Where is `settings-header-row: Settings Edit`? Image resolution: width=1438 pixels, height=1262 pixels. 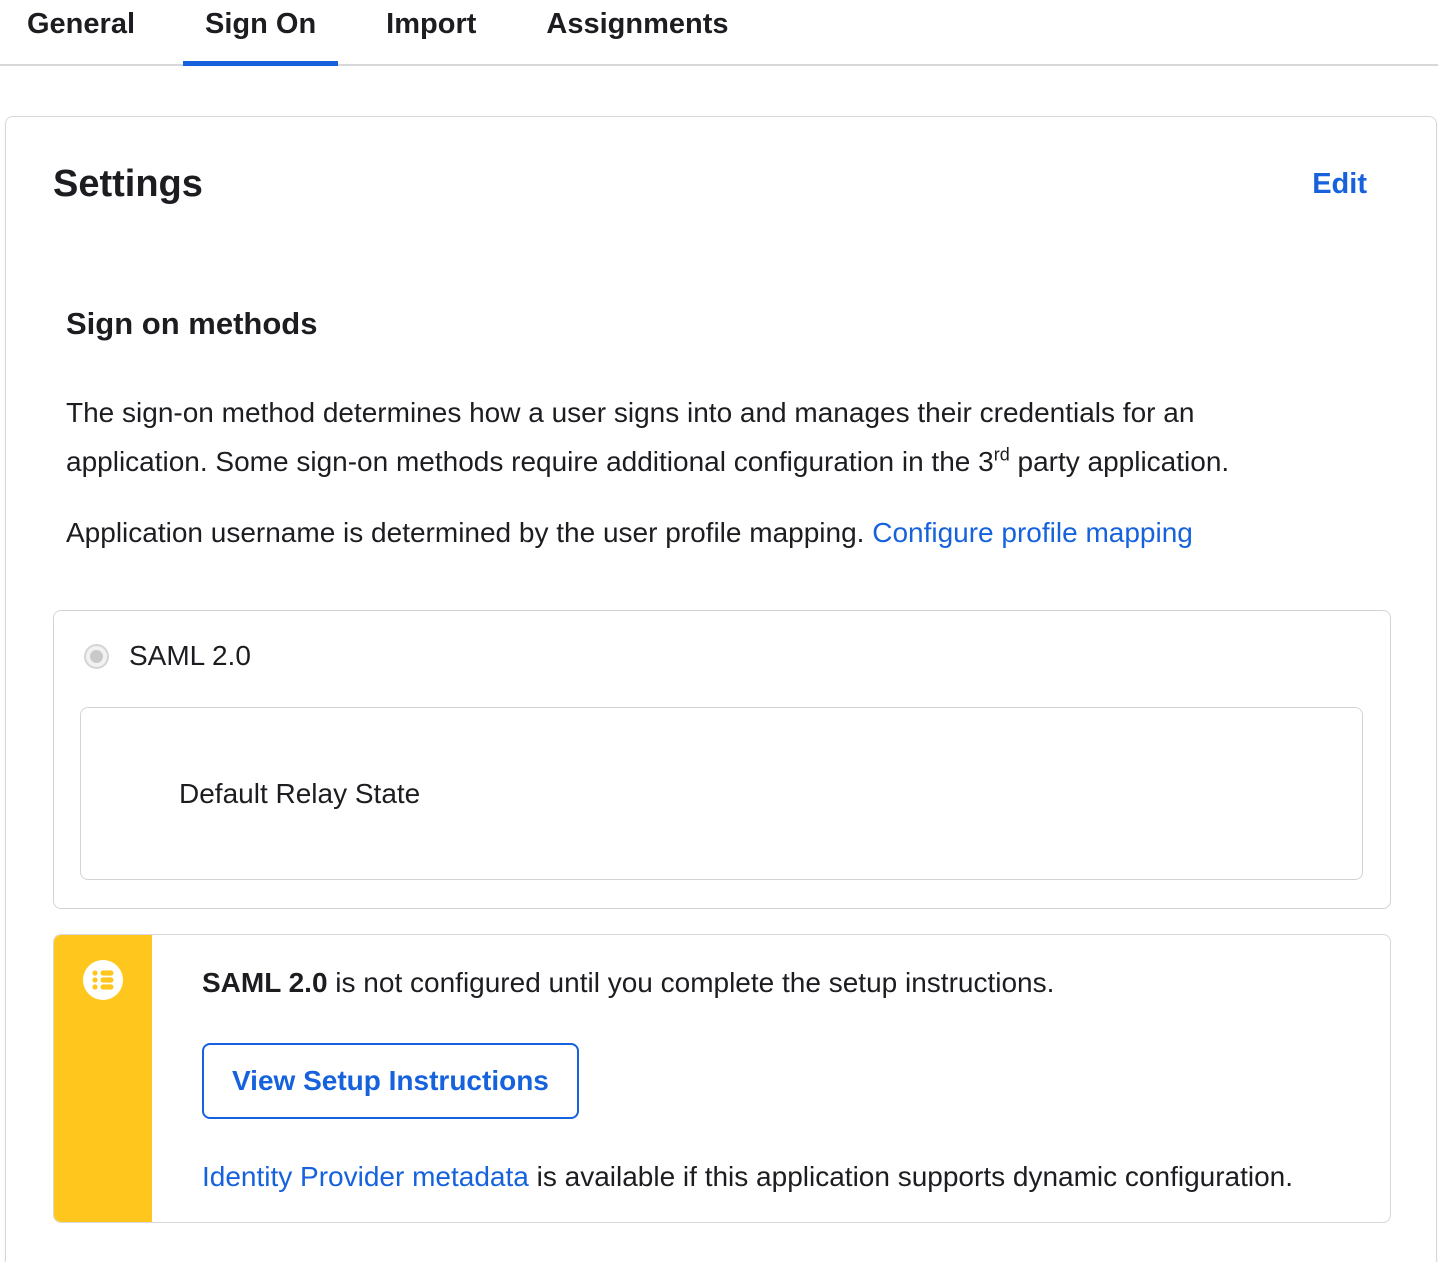 settings-header-row: Settings Edit is located at coordinates (722, 184).